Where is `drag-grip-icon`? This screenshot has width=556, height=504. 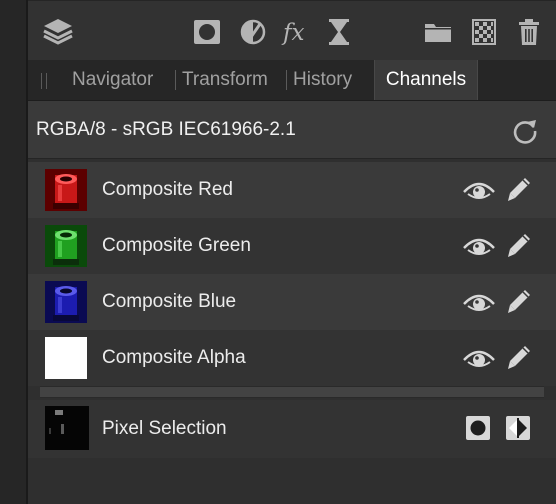 drag-grip-icon is located at coordinates (45, 81).